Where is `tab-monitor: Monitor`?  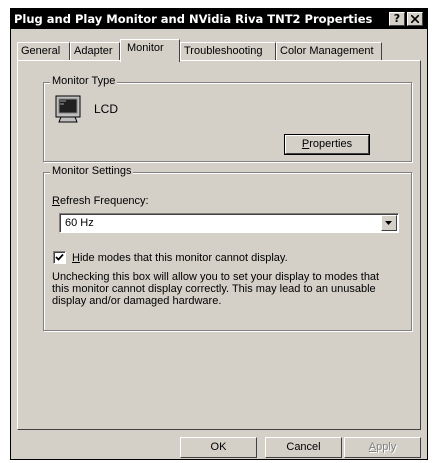
tab-monitor: Monitor is located at coordinates (150, 50).